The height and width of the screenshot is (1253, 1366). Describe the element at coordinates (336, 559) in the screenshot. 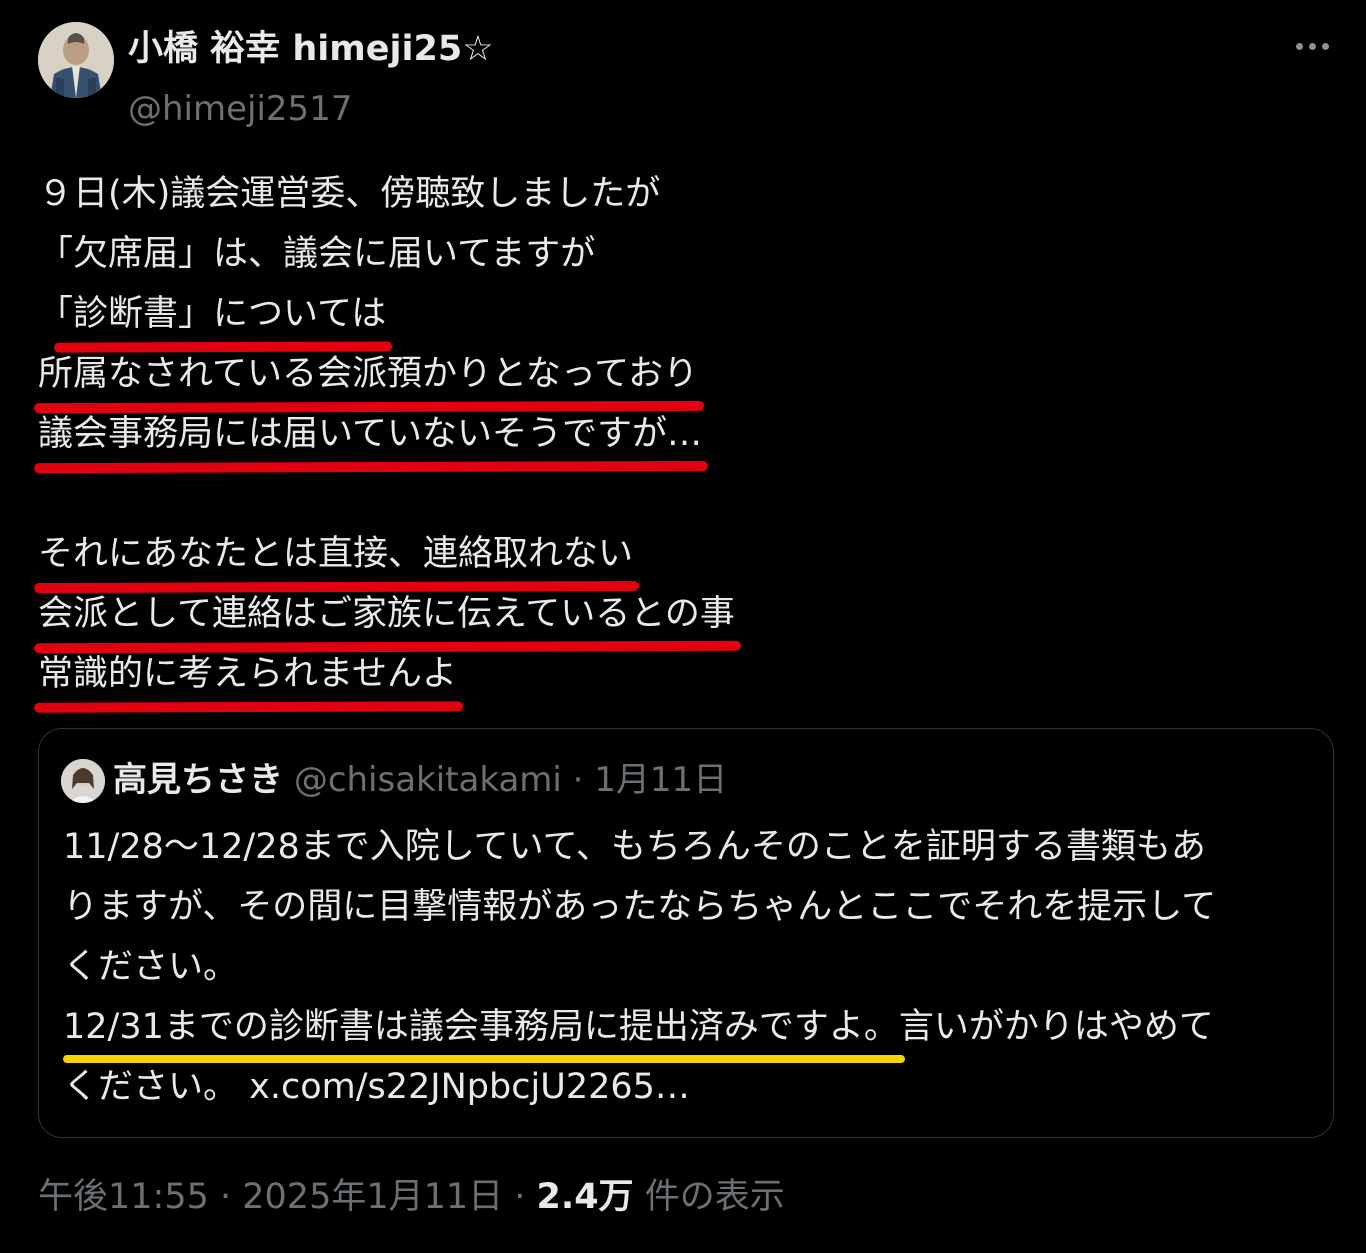

I see `underlined-text: それにあなたとは直接、連絡取れない` at that location.